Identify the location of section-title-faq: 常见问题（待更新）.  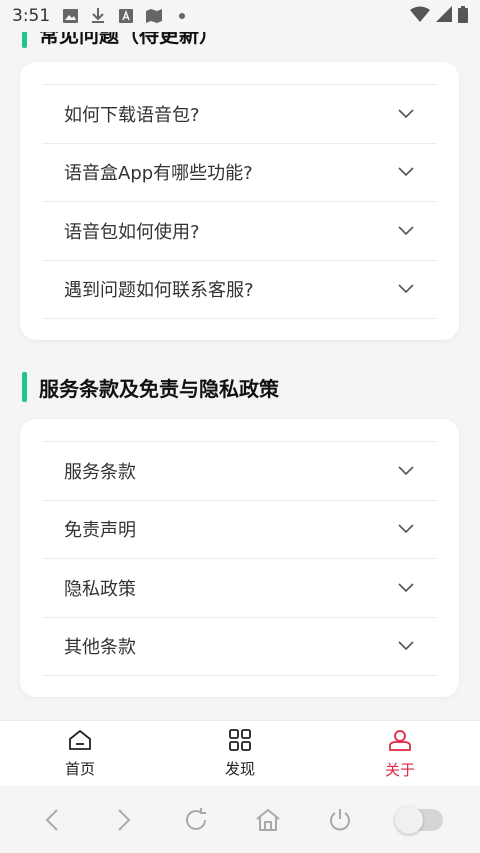
(120, 40).